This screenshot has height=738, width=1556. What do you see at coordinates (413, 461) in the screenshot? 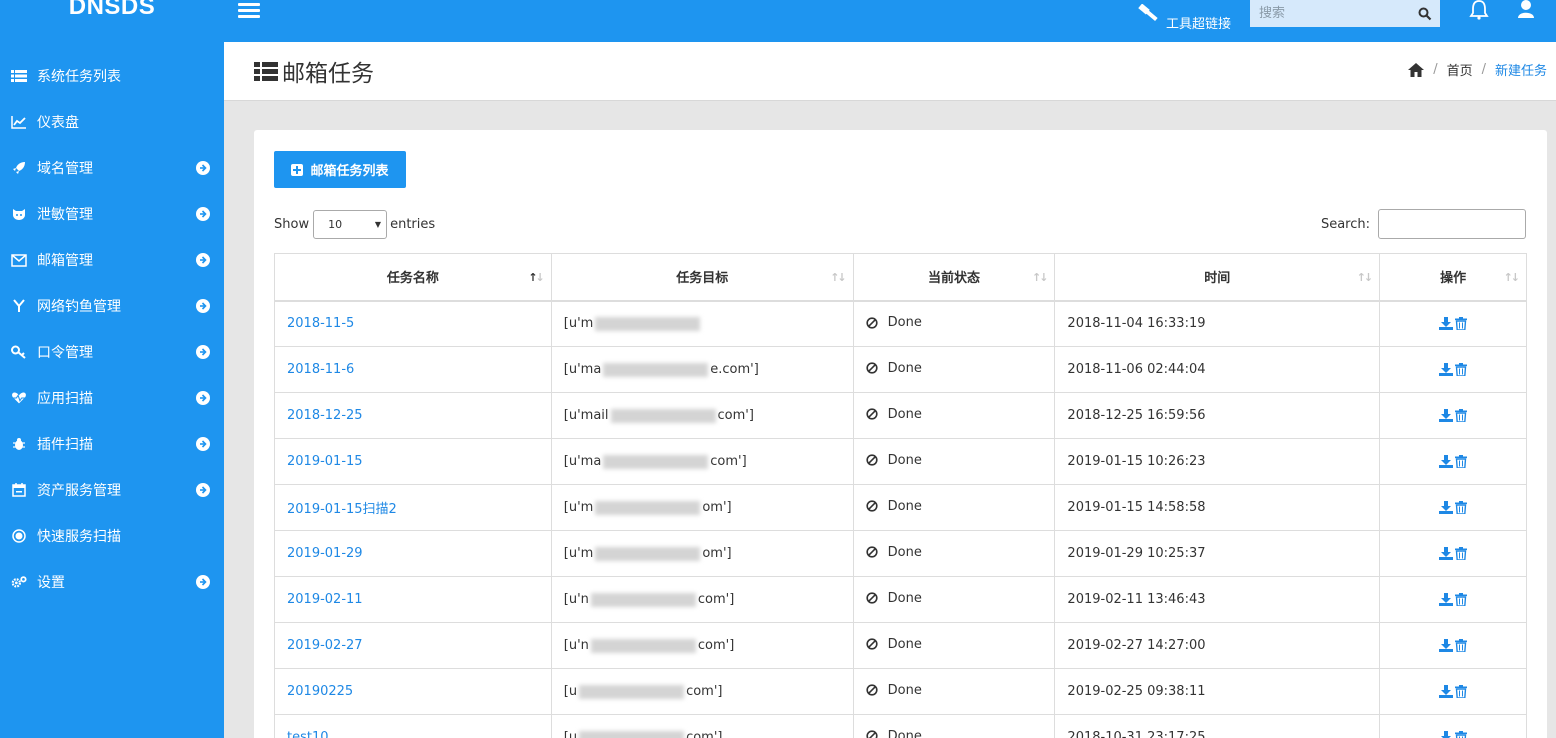
I see `task-name-link: 2019-01-15` at bounding box center [413, 461].